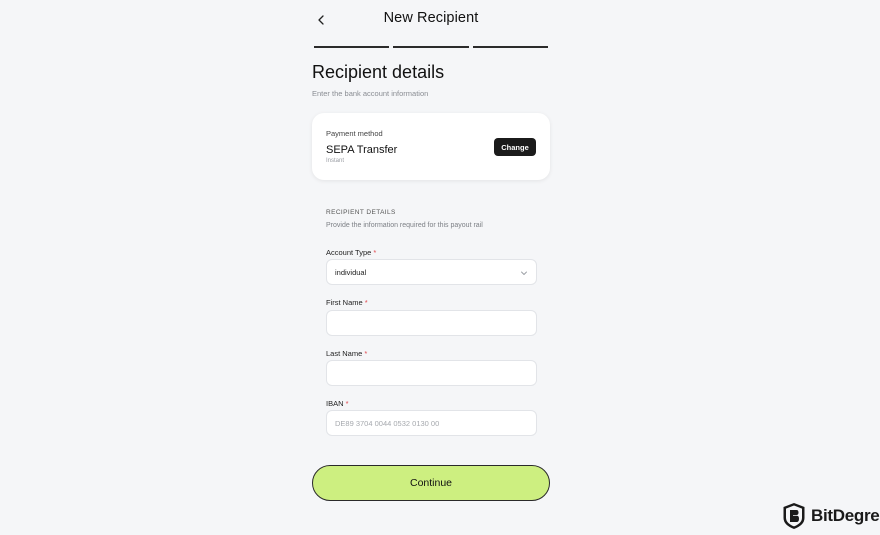 The image size is (880, 535). Describe the element at coordinates (431, 272) in the screenshot. I see `account-type-select: individual` at that location.